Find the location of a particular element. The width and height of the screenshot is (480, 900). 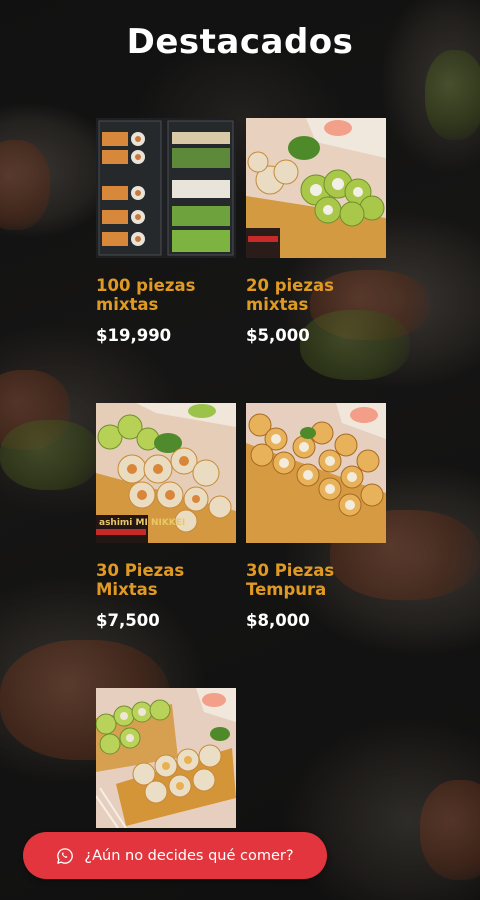

product-card: 20 piezas mixtas $5,000 is located at coordinates (316, 231).